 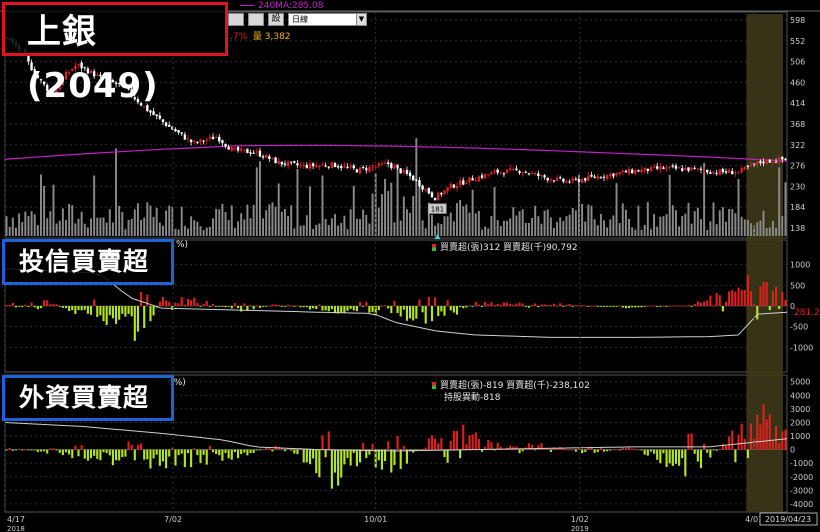 What do you see at coordinates (182, 245) in the screenshot?
I see `inst-left-label: %)` at bounding box center [182, 245].